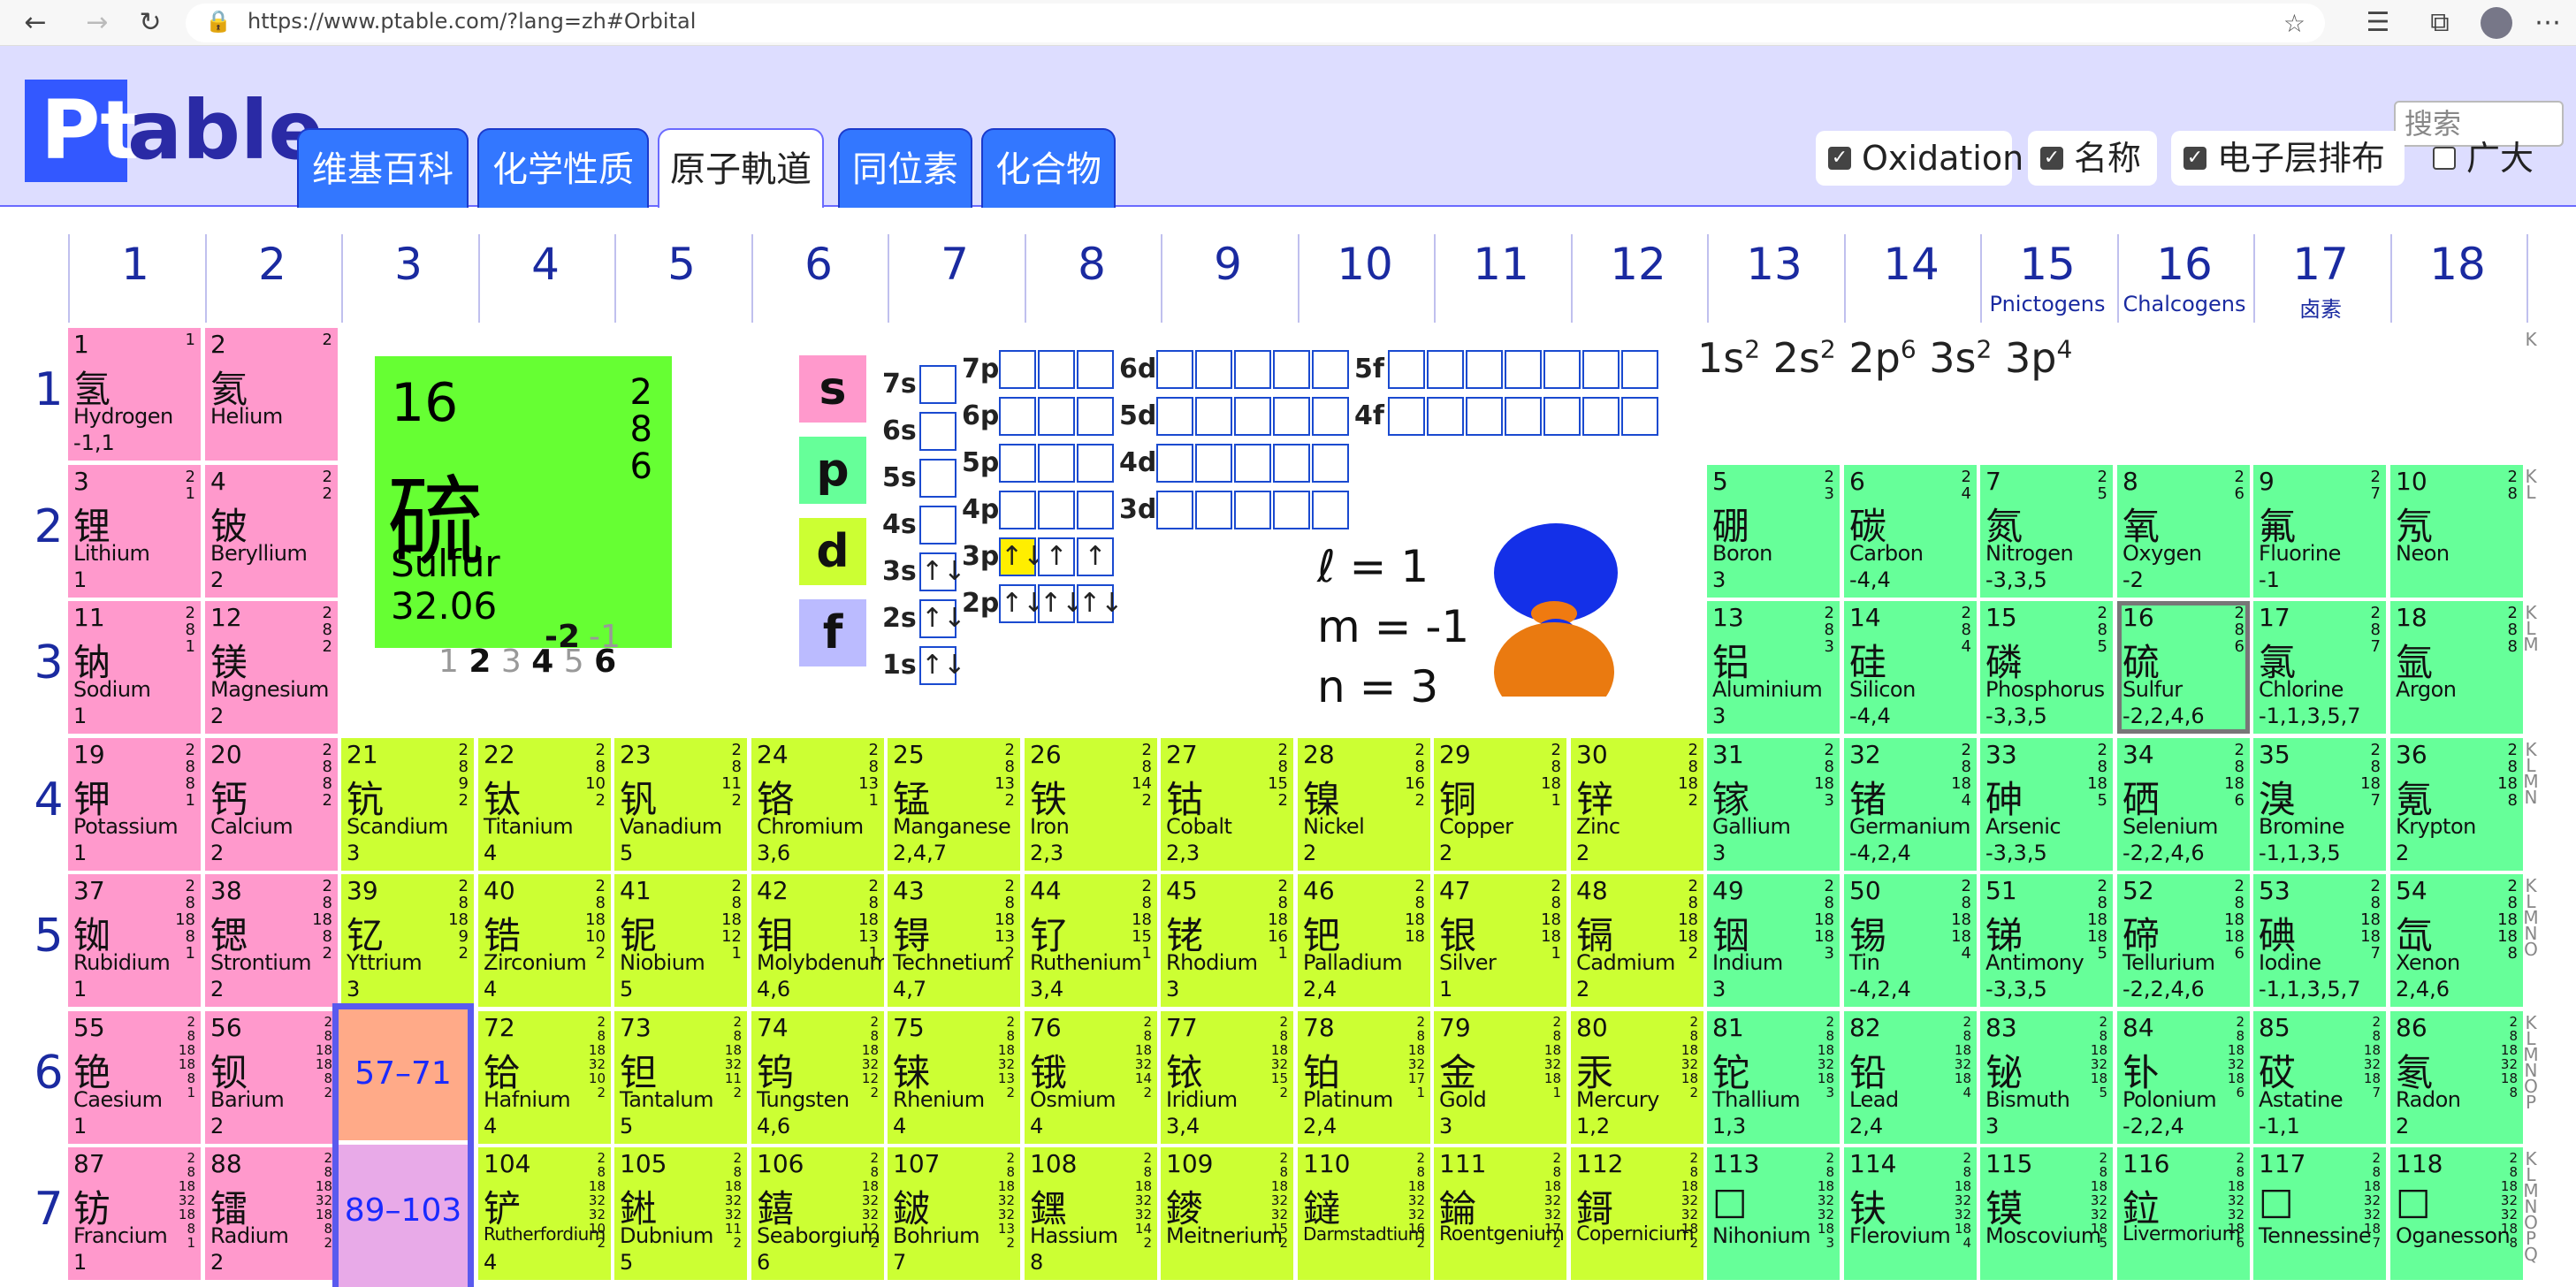 This screenshot has height=1287, width=2576. I want to click on element-cell: 1 氢 Hydrogen -1,1 1, so click(134, 394).